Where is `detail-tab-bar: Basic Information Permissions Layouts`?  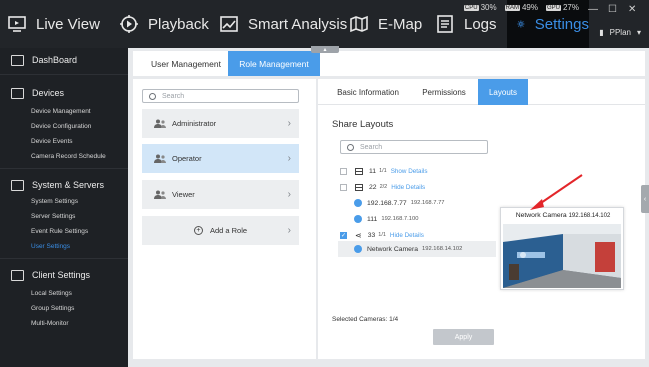 detail-tab-bar: Basic Information Permissions Layouts is located at coordinates (481, 92).